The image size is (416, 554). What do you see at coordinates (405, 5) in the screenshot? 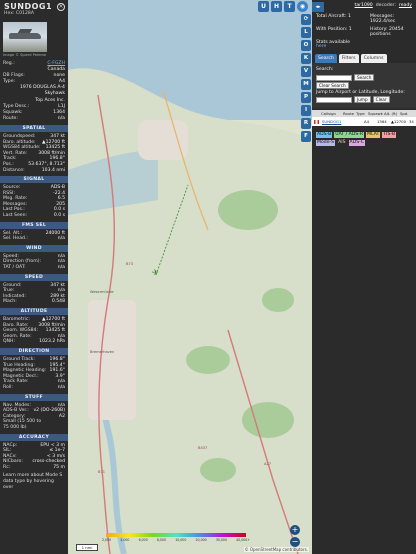
I see `decoder-status: ready` at bounding box center [405, 5].